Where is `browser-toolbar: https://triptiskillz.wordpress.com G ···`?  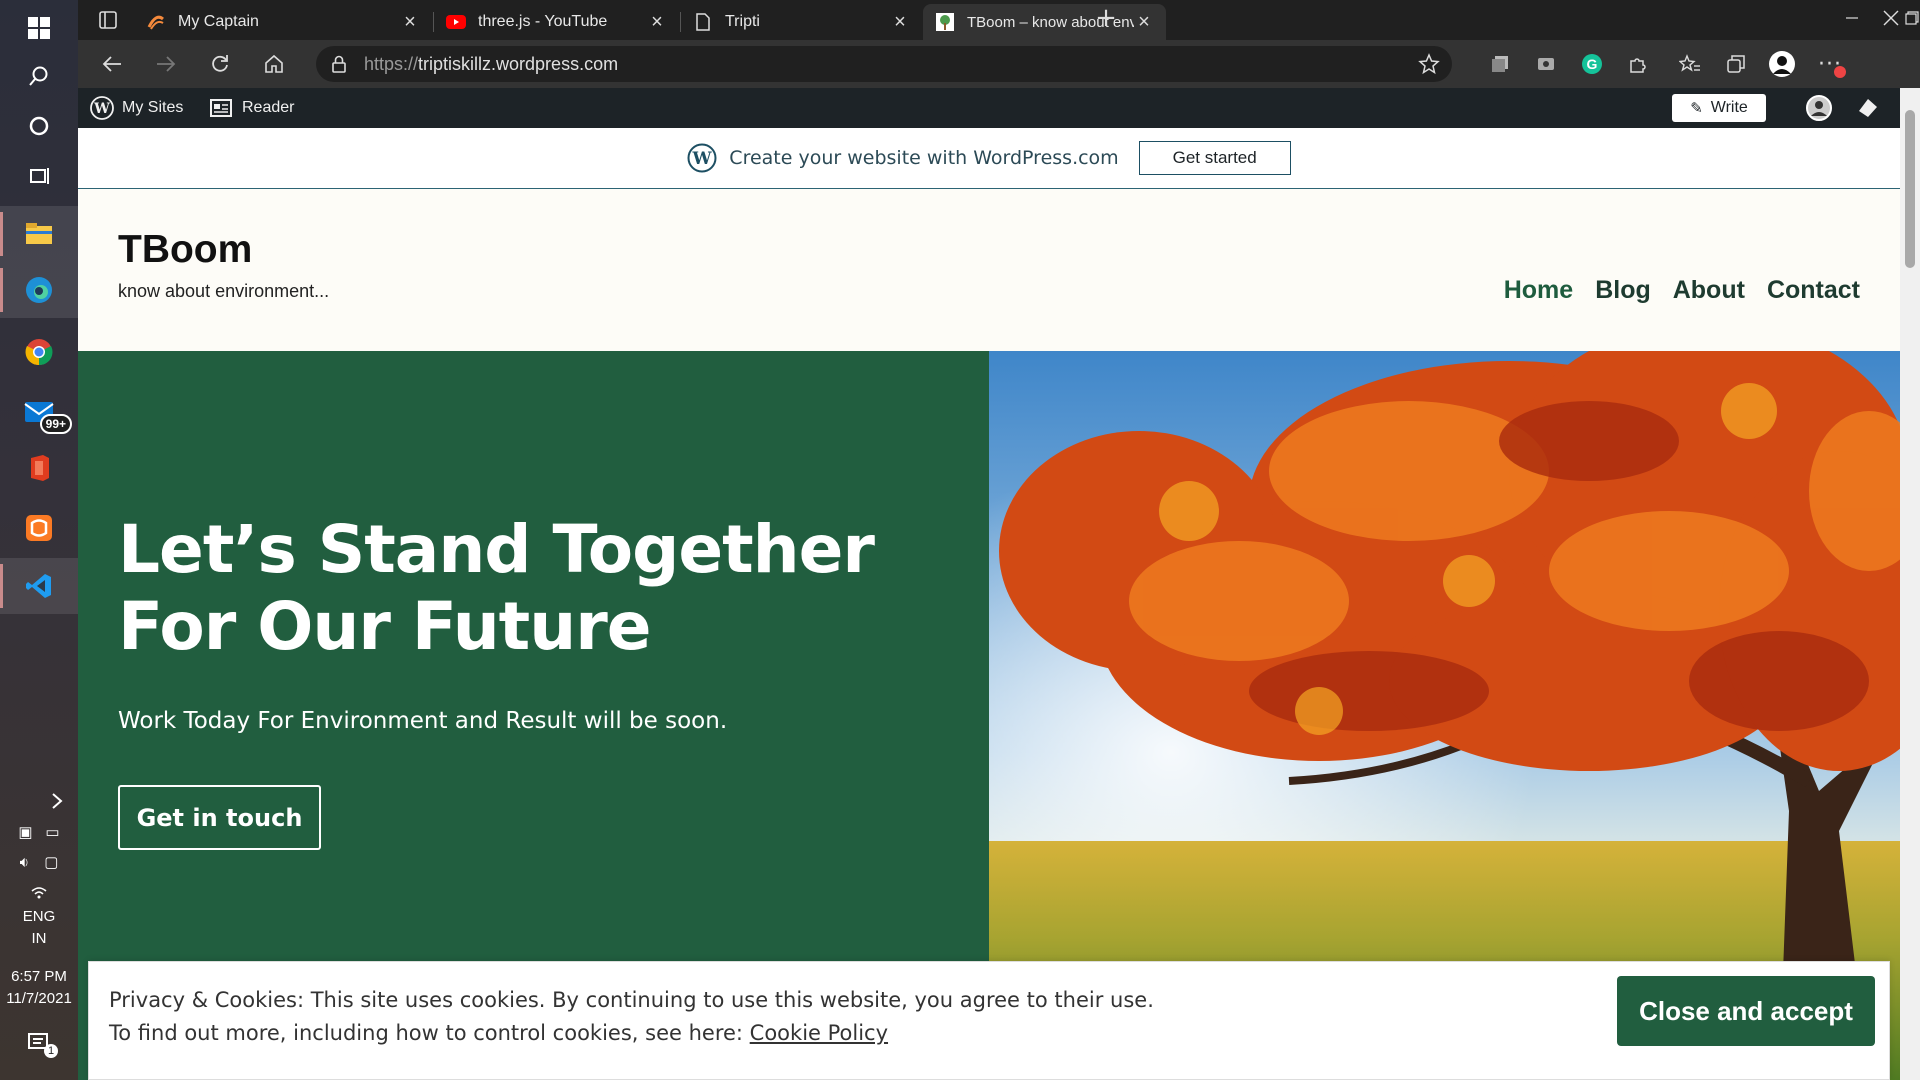
browser-toolbar: https://triptiskillz.wordpress.com G ··· is located at coordinates (999, 64).